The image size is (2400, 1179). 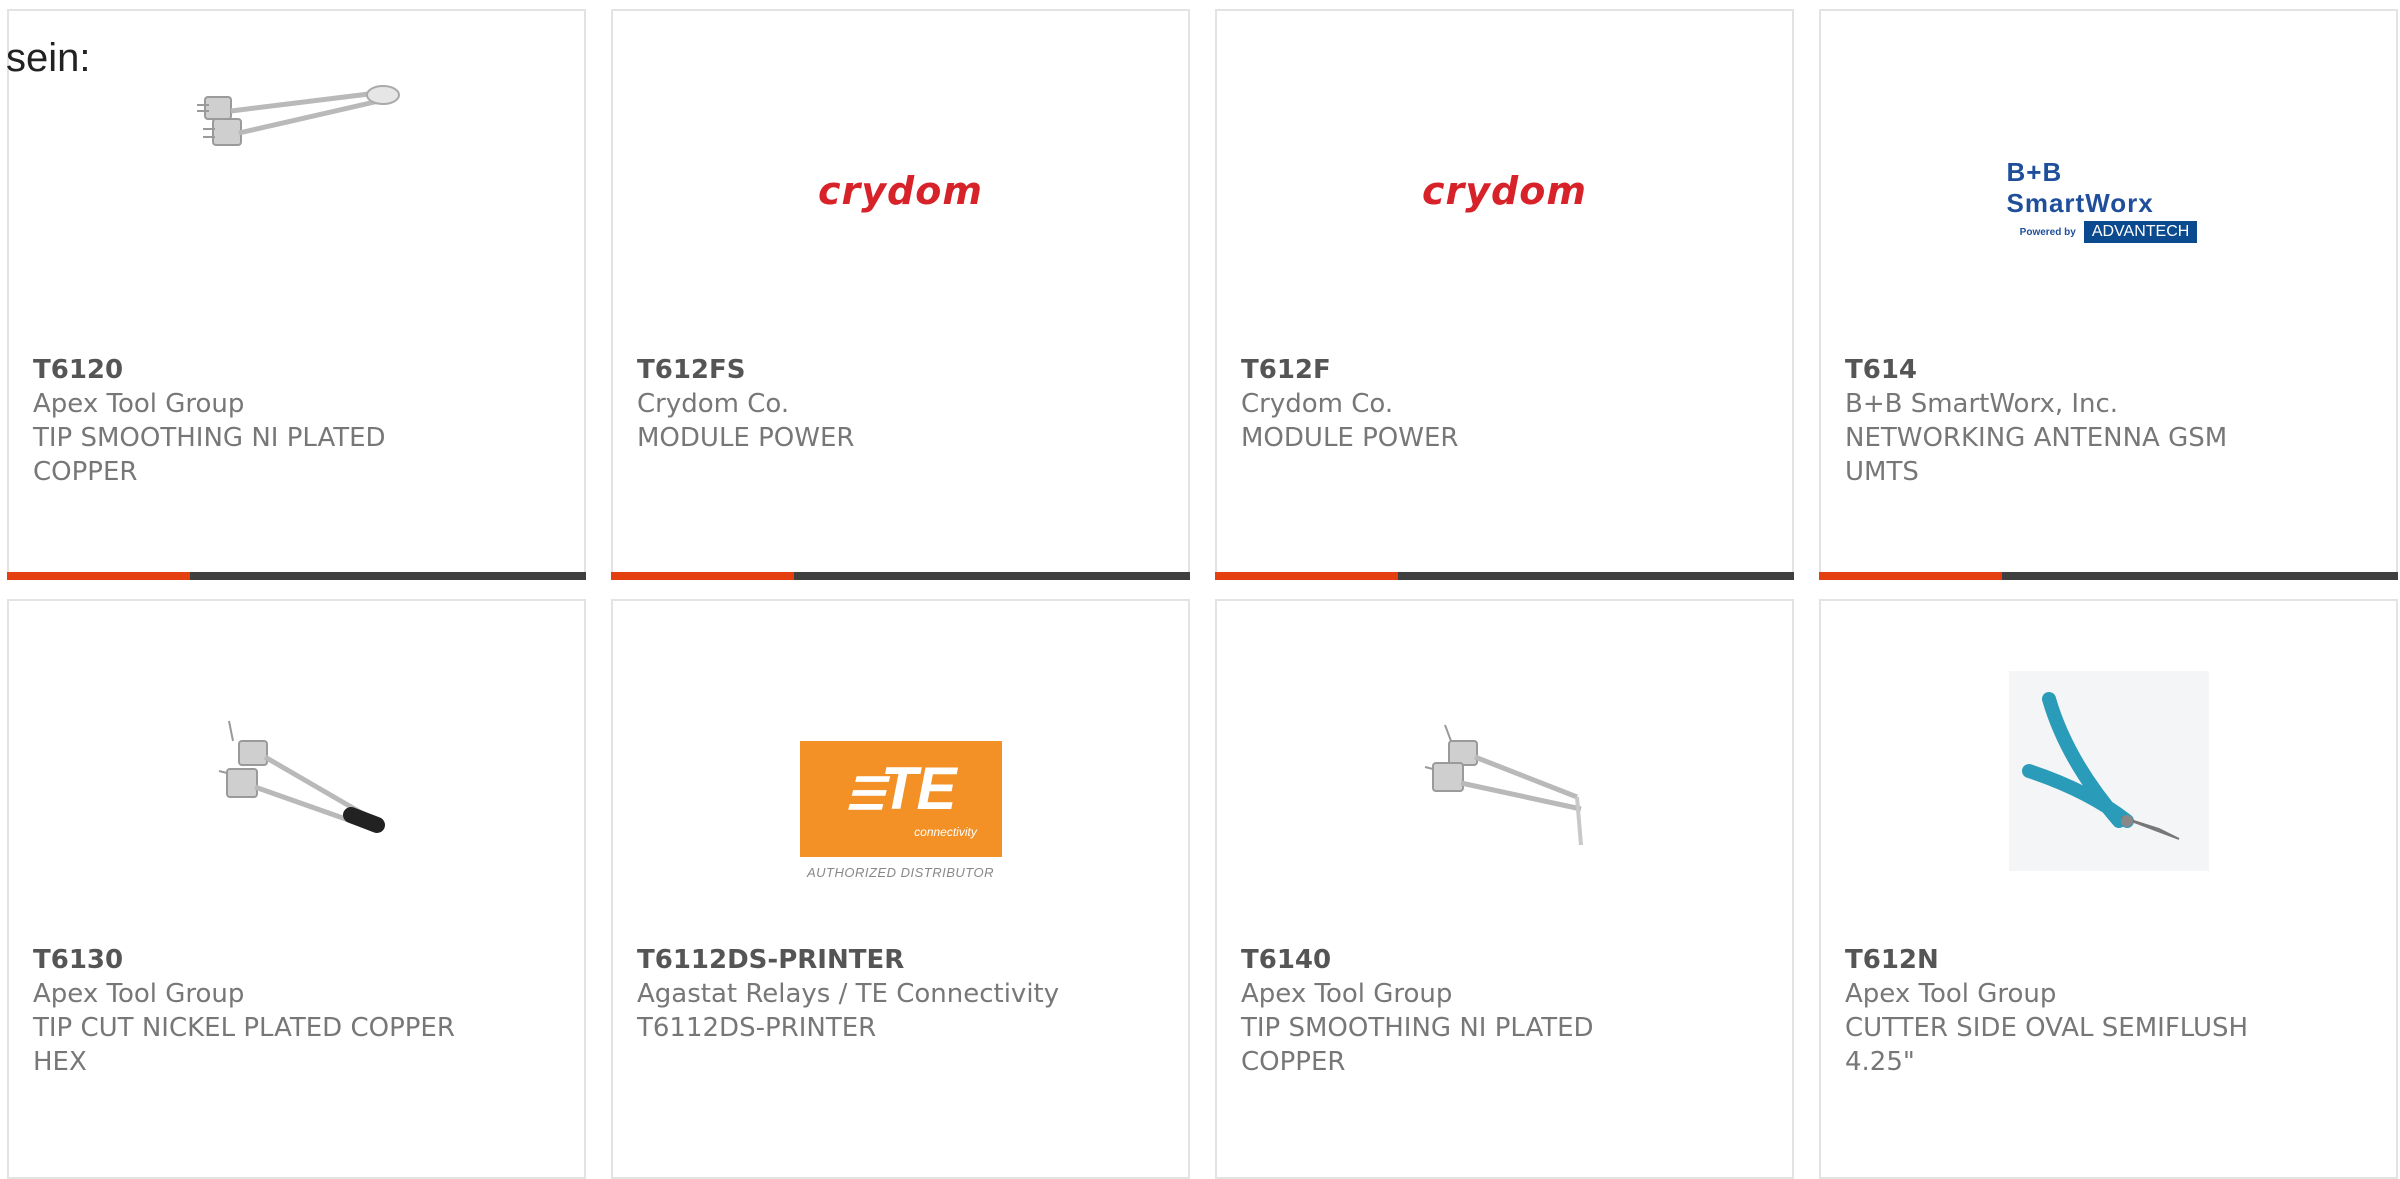 What do you see at coordinates (2108, 771) in the screenshot?
I see `side-cutter-icon` at bounding box center [2108, 771].